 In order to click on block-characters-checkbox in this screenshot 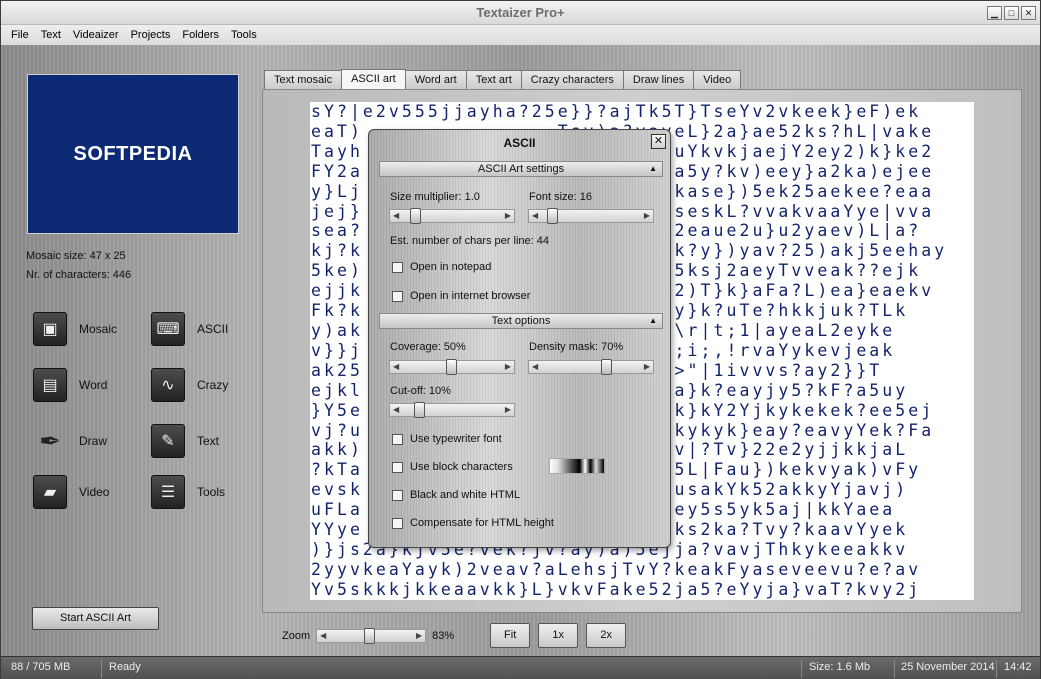, I will do `click(397, 467)`.